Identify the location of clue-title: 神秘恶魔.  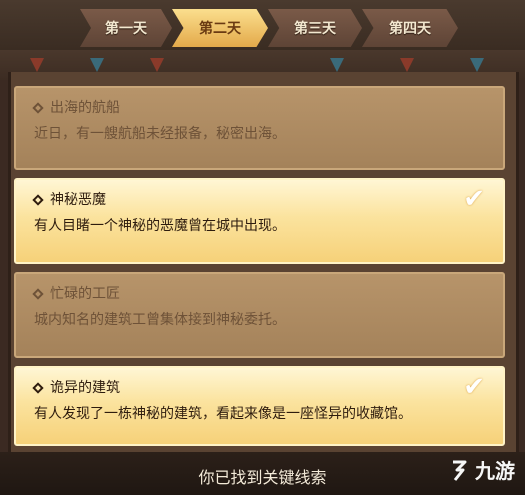
(258, 200).